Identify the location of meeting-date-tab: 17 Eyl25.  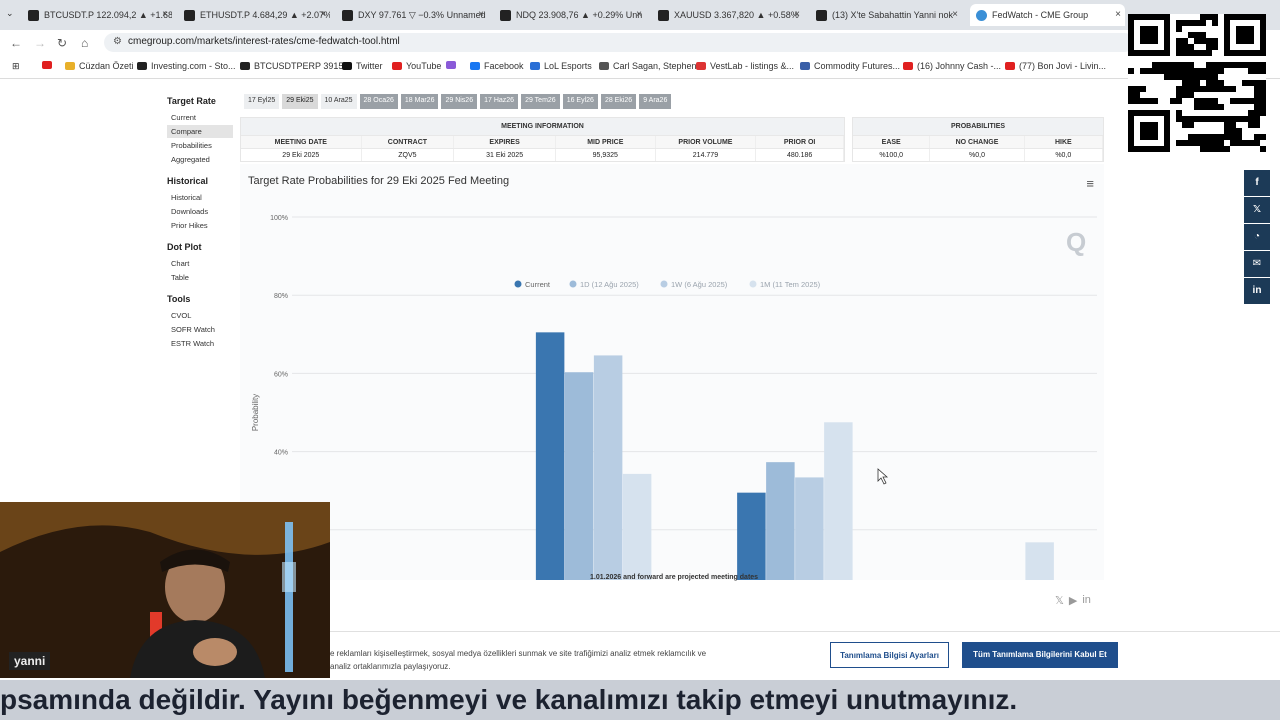
(262, 101).